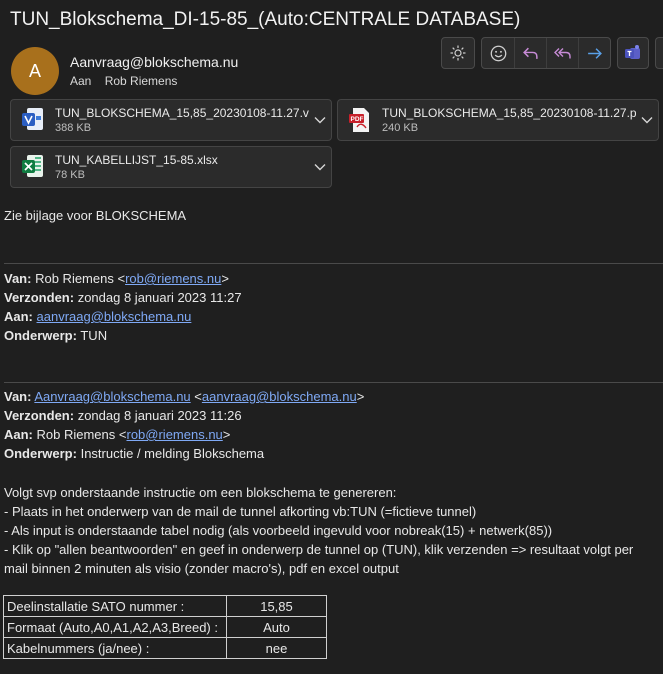 This screenshot has width=663, height=674. I want to click on table-cell-label: Deelinstallatie SATO nummer :, so click(115, 606).